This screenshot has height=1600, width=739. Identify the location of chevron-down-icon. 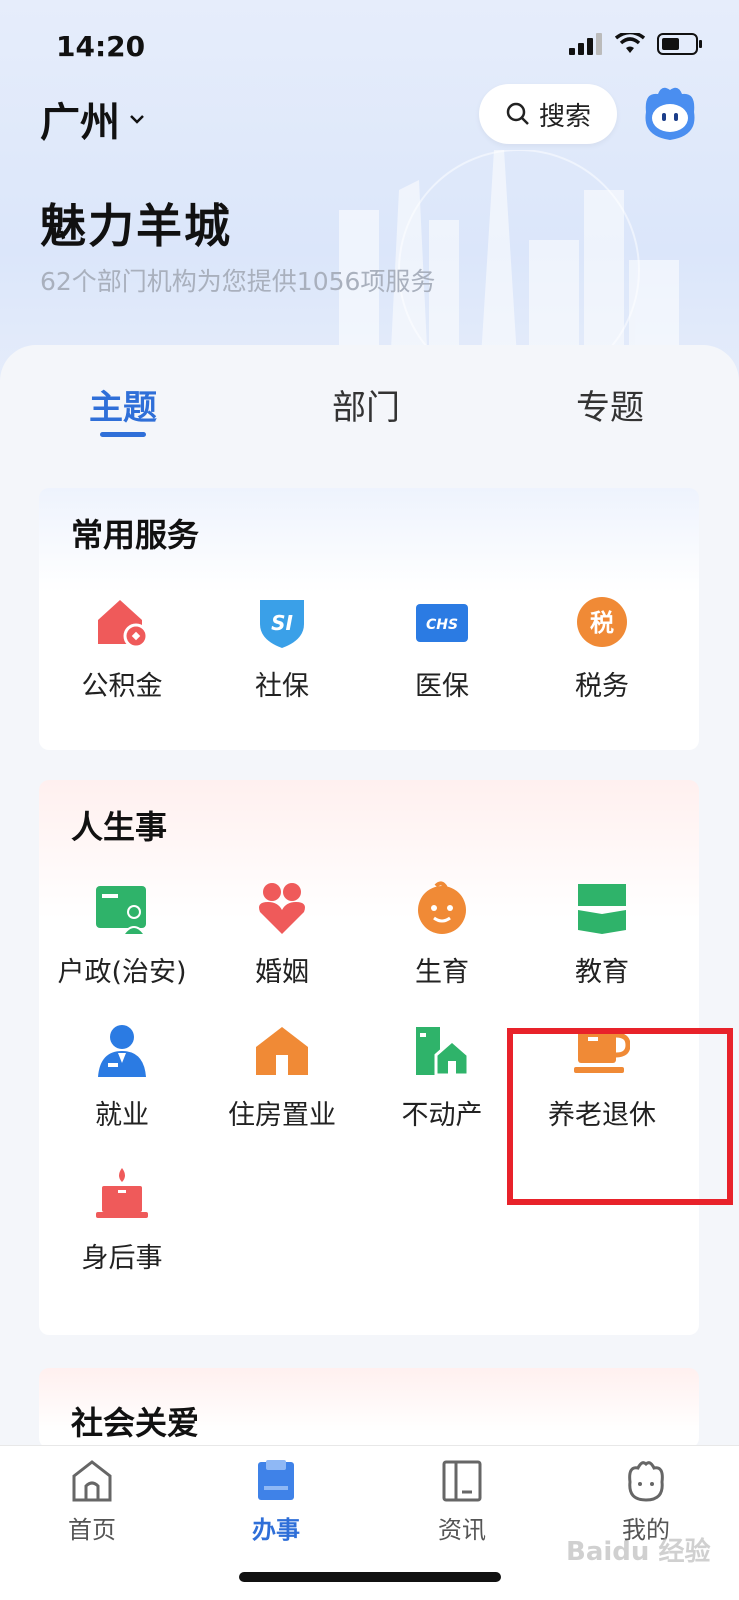
(137, 119).